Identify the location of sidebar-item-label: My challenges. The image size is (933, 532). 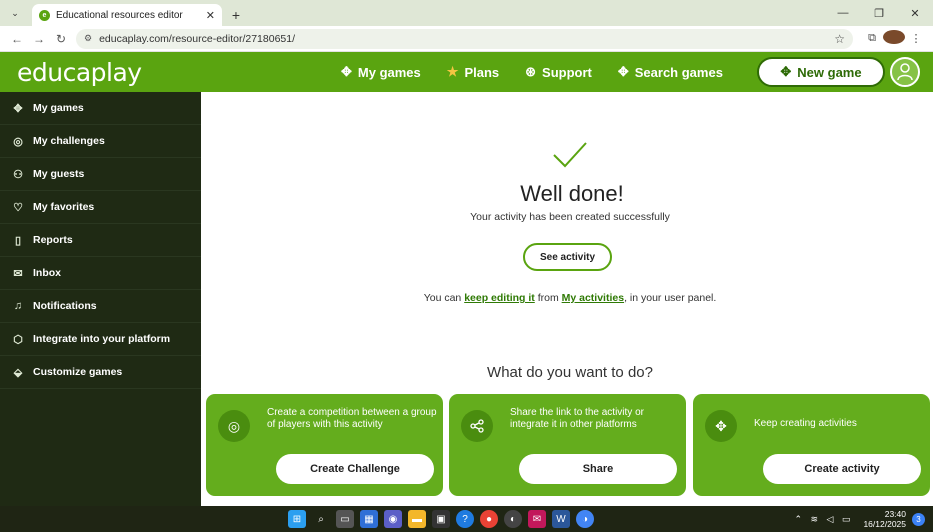
(69, 141).